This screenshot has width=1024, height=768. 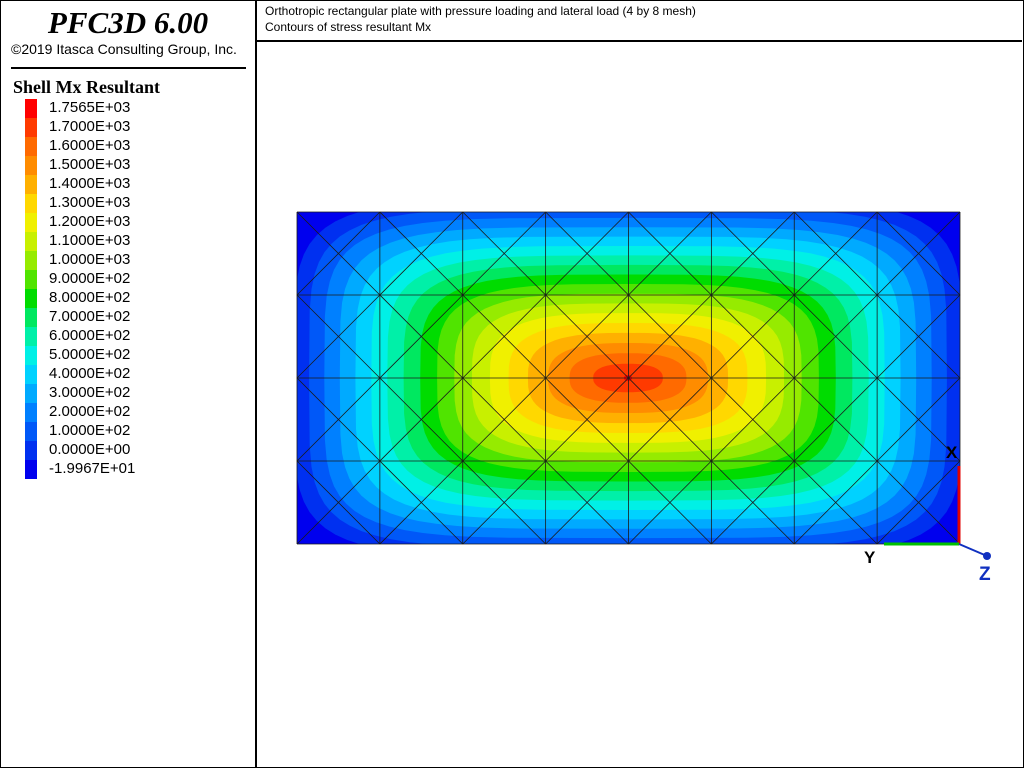 I want to click on legend-row: 0.0000E+00, so click(x=125, y=450).